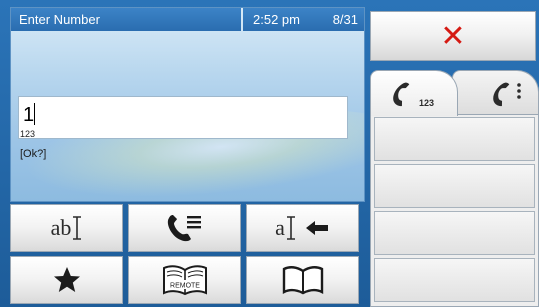 The image size is (539, 307). Describe the element at coordinates (59, 19) in the screenshot. I see `page-title: Enter Number` at that location.